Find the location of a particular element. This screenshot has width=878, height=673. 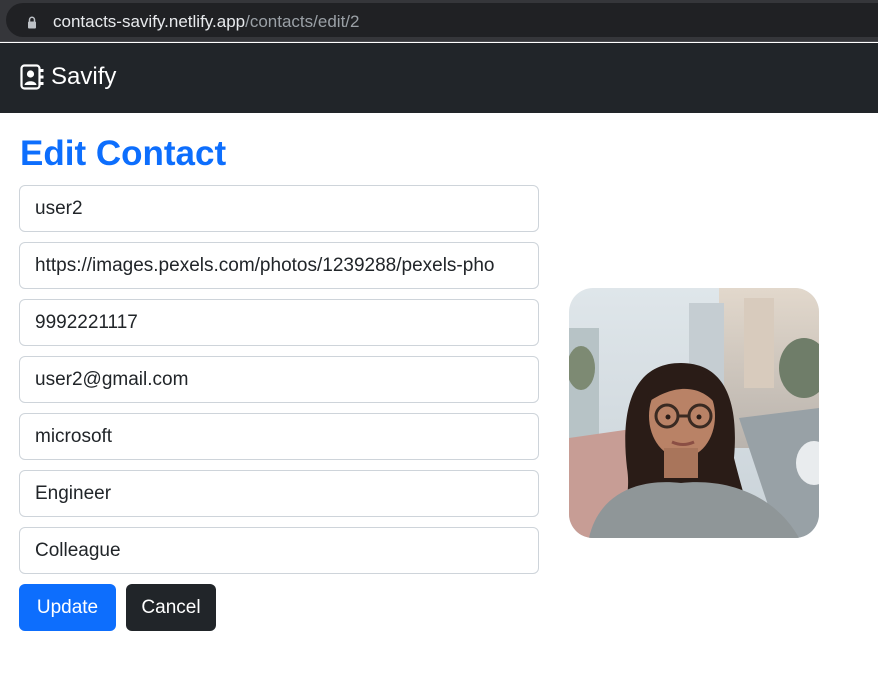

name-input is located at coordinates (279, 208).